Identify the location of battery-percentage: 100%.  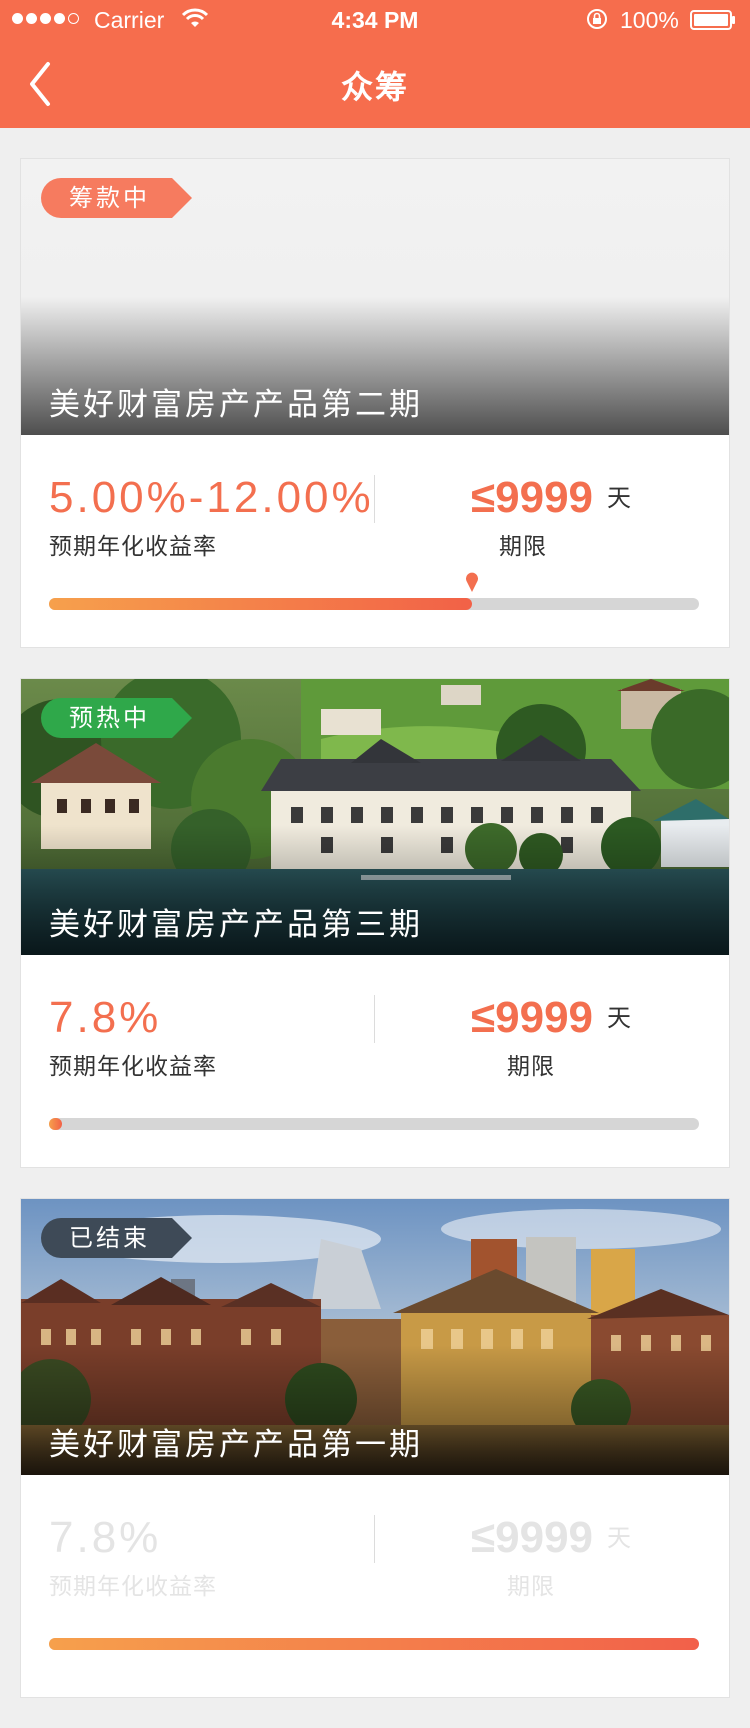
(649, 20).